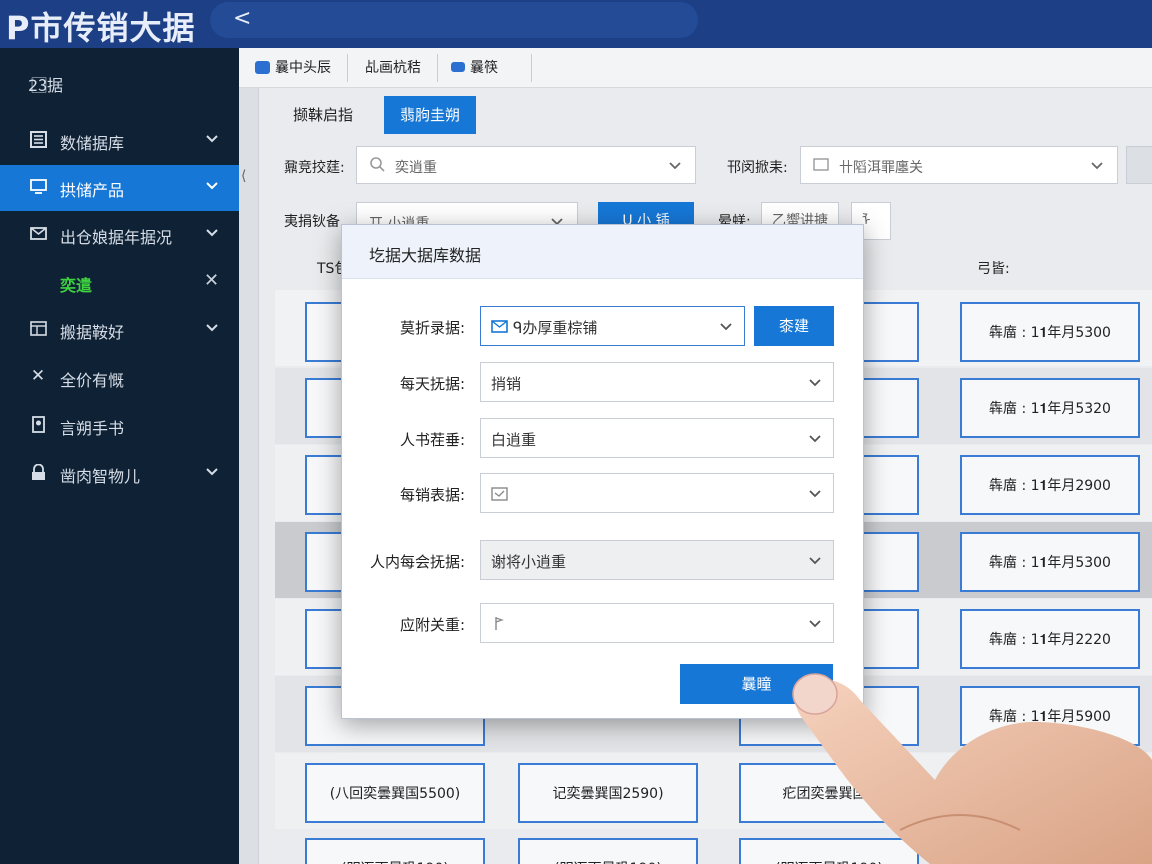  I want to click on page-tab-label: 乩画杭秸, so click(393, 68).